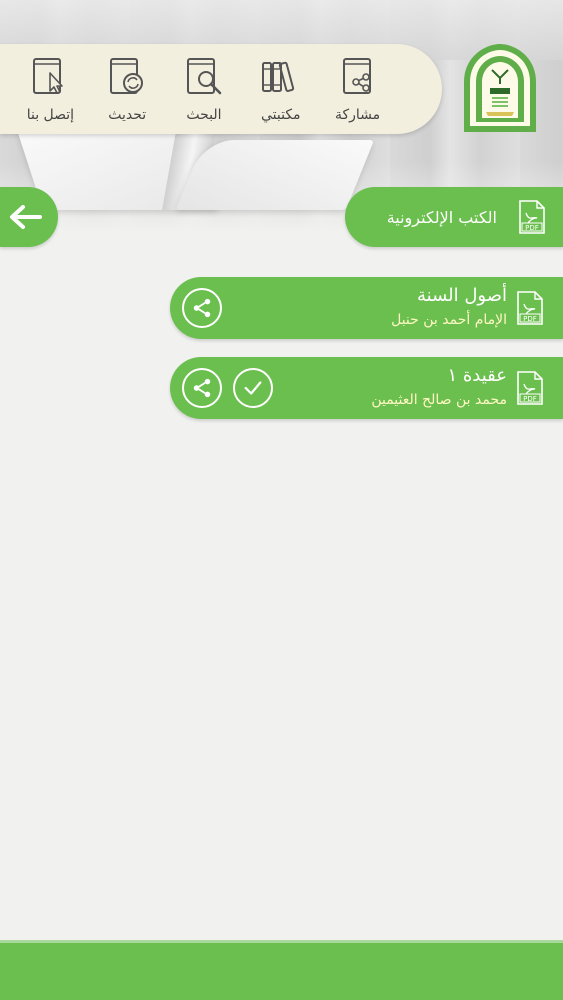  Describe the element at coordinates (48, 76) in the screenshot. I see `contact-book-icon` at that location.